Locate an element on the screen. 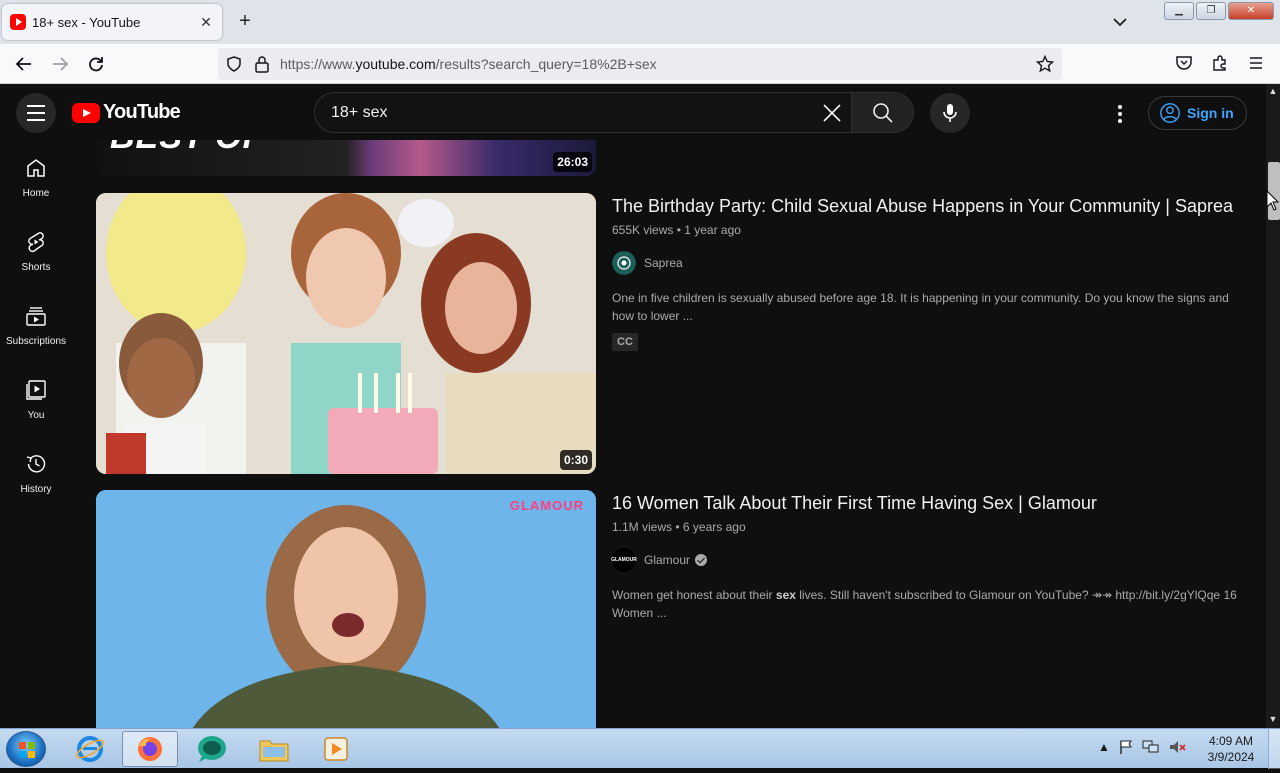  library-icon is located at coordinates (36, 390).